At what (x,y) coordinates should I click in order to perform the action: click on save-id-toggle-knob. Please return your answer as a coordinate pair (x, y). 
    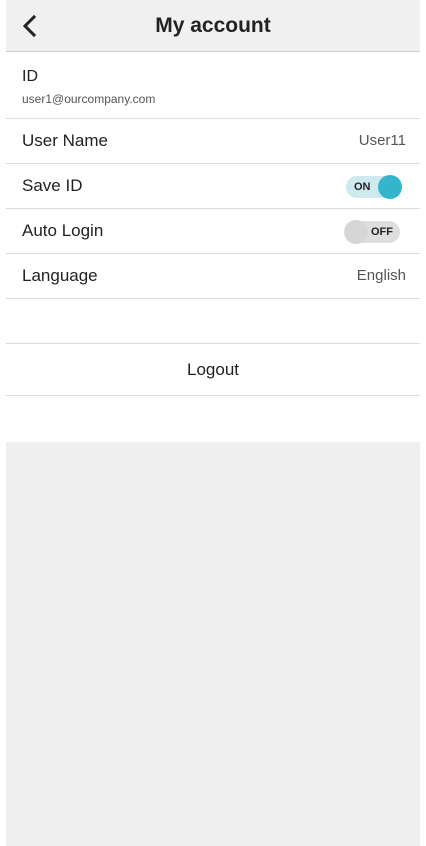
    Looking at the image, I should click on (390, 187).